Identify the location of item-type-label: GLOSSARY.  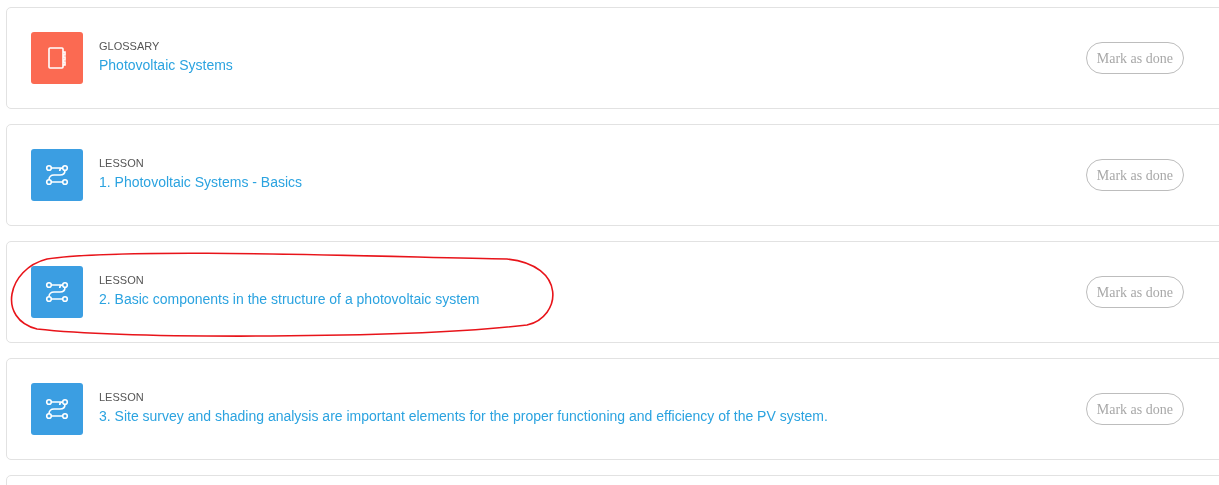
(130, 47).